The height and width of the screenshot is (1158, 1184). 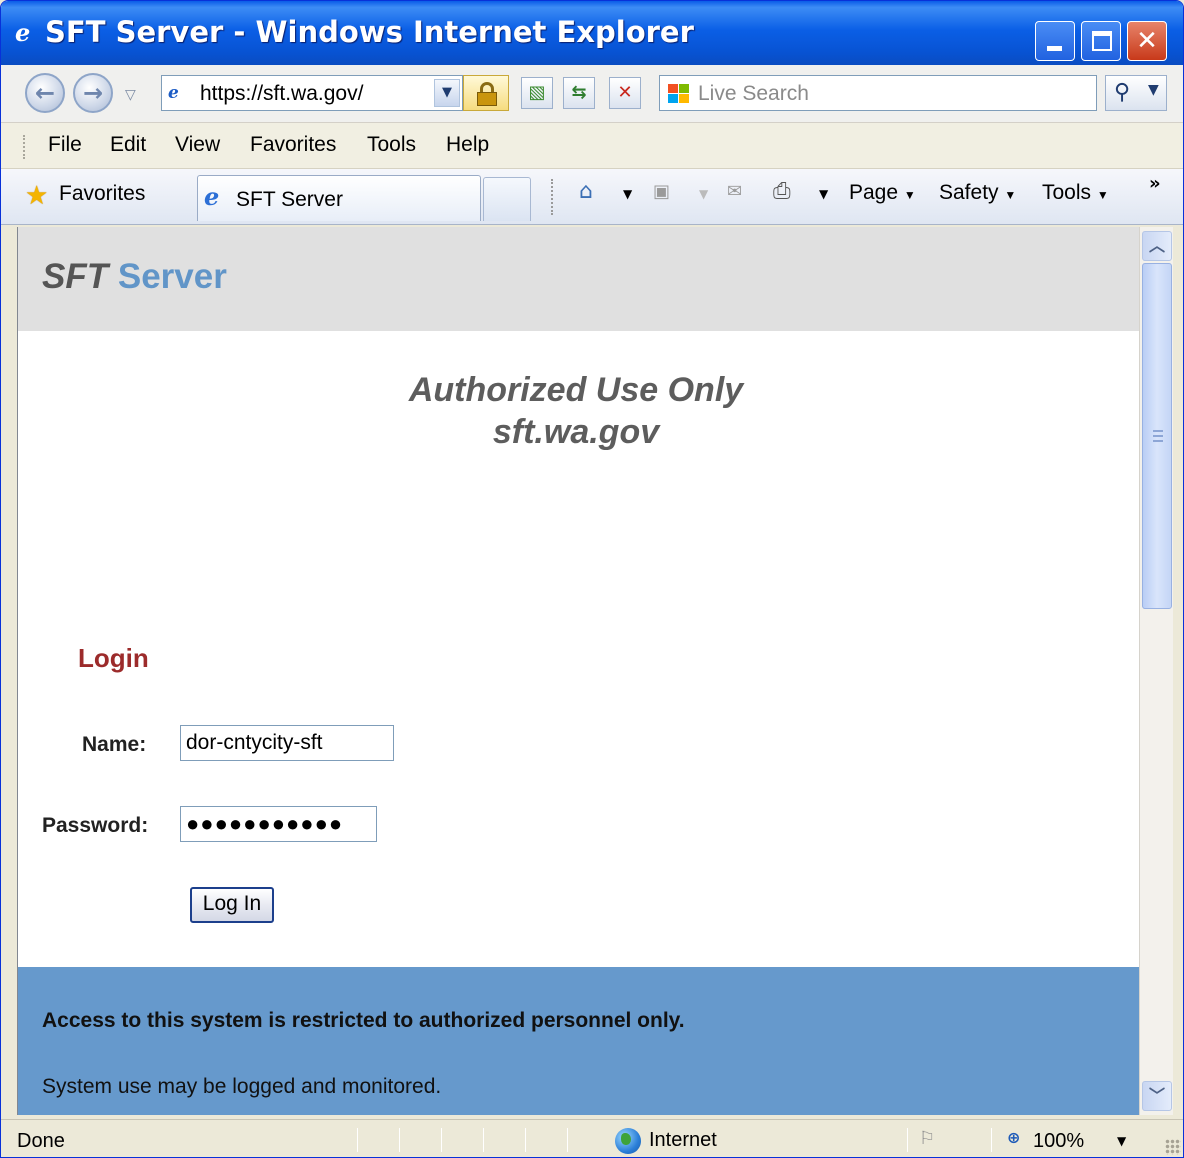 What do you see at coordinates (586, 192) in the screenshot?
I see `home-icon: ⌂` at bounding box center [586, 192].